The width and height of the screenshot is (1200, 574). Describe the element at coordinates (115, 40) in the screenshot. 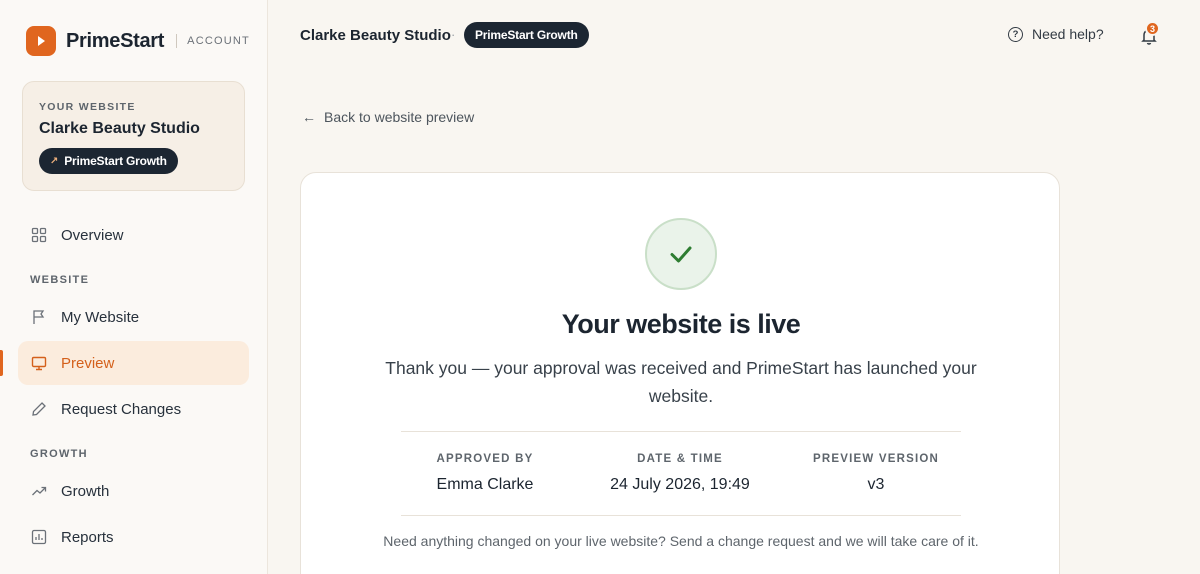

I see `brand-name: PrimeStart` at that location.